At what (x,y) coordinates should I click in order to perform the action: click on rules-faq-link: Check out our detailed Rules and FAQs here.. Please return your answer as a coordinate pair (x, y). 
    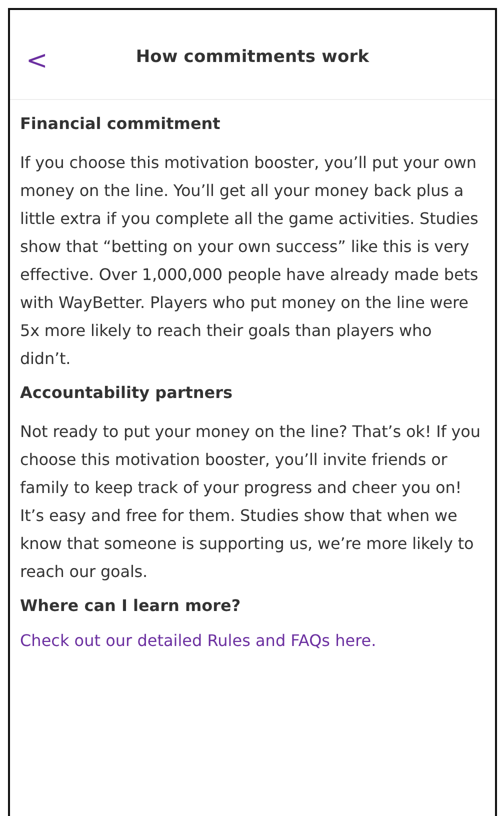
    Looking at the image, I should click on (198, 640).